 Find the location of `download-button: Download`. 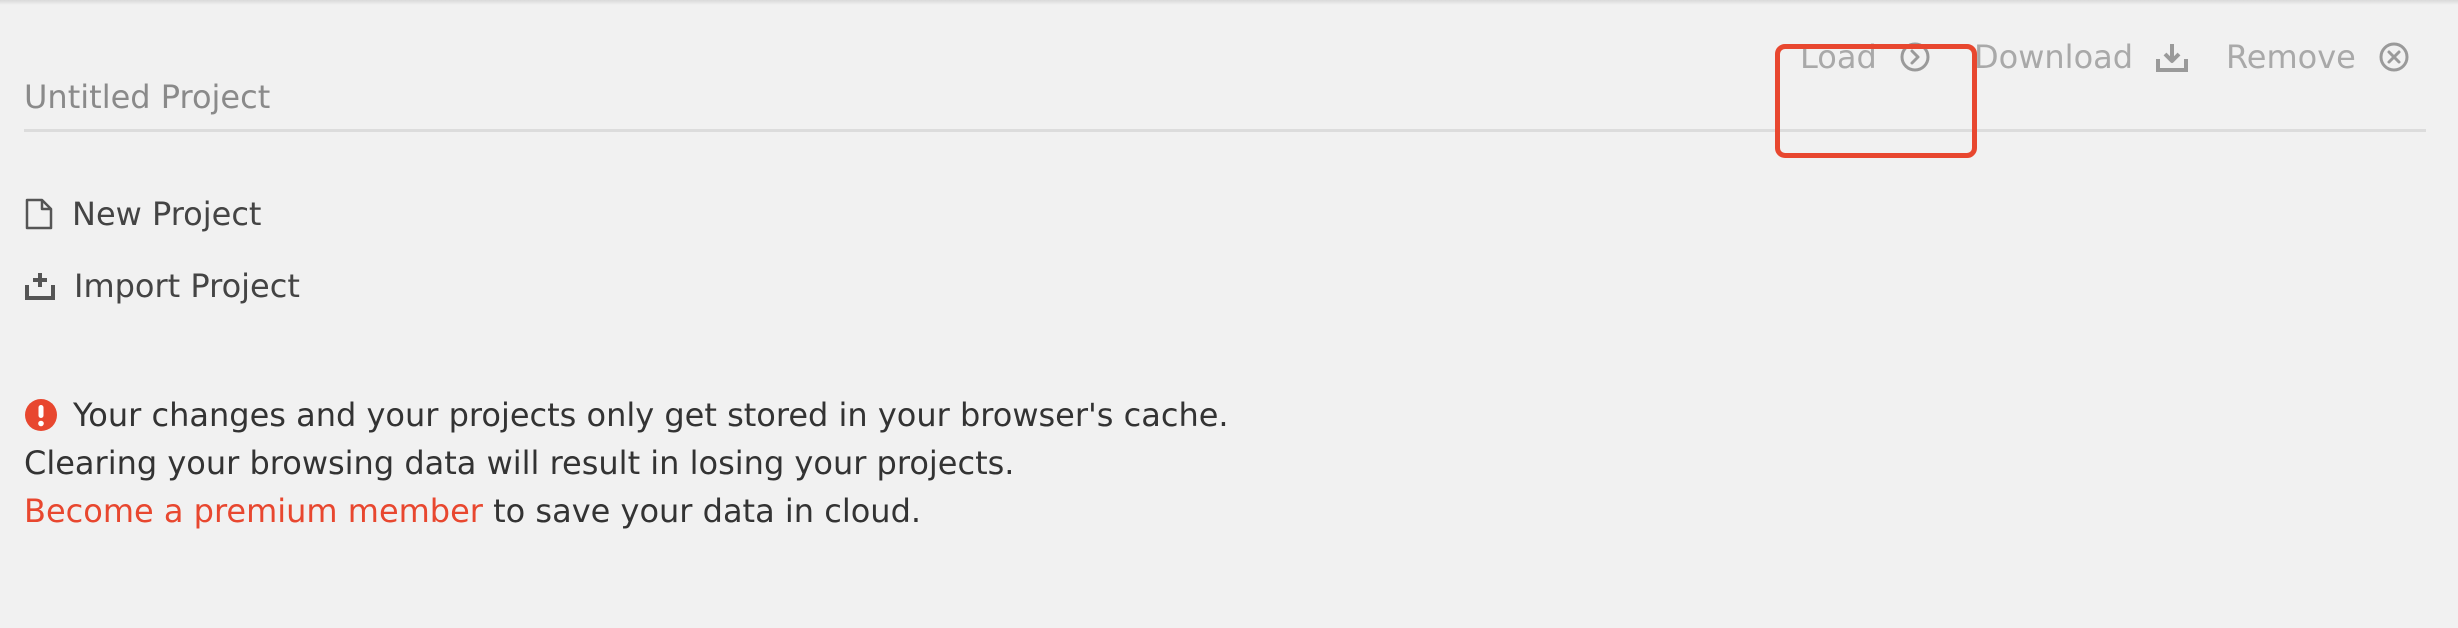

download-button: Download is located at coordinates (2081, 57).